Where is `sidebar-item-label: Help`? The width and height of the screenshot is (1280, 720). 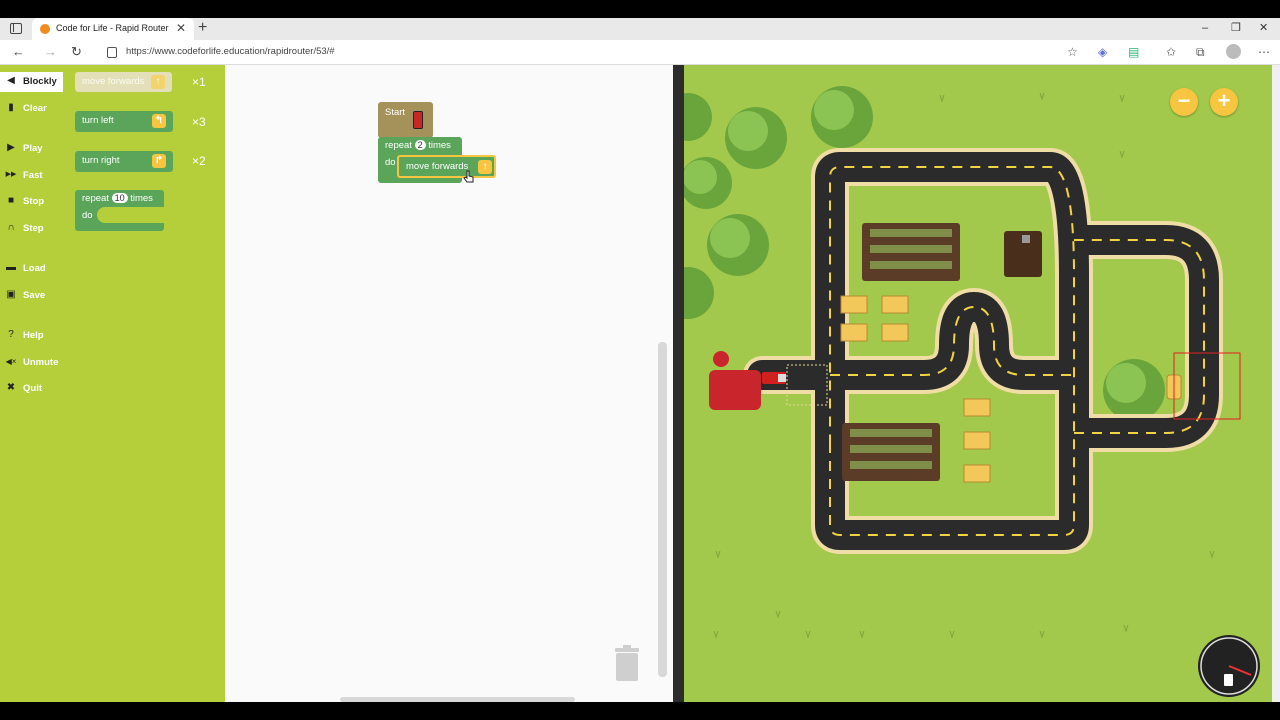
sidebar-item-label: Help is located at coordinates (33, 335).